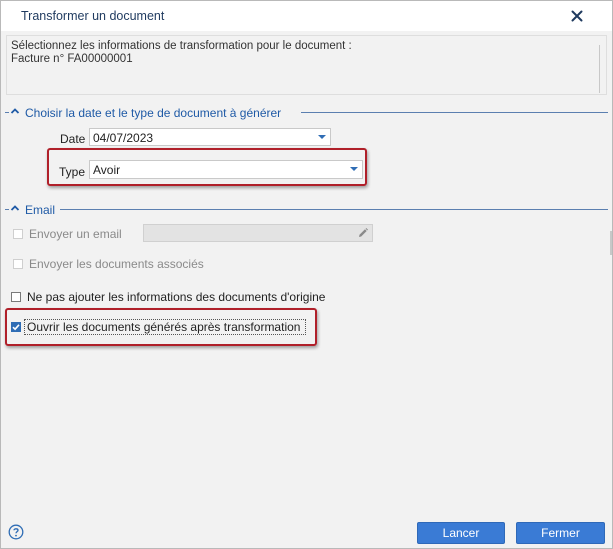  I want to click on info-document-number: Facture n° FA00000001, so click(72, 59).